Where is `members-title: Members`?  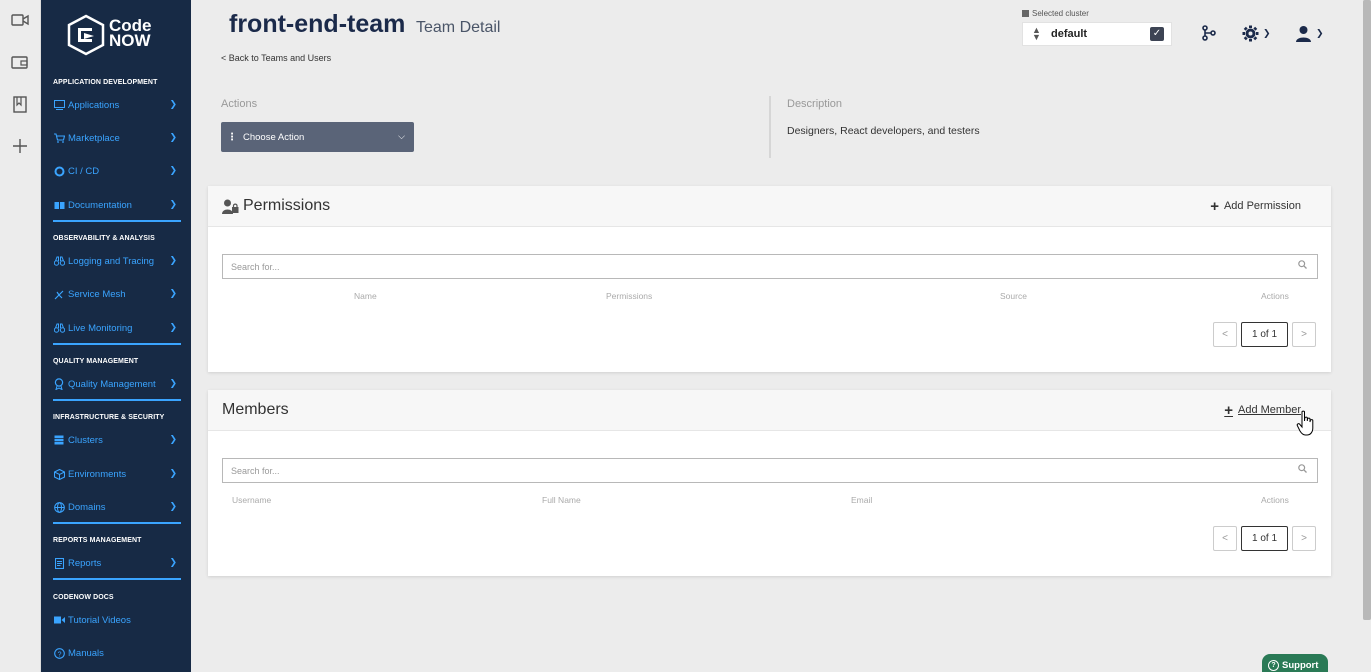 members-title: Members is located at coordinates (255, 409).